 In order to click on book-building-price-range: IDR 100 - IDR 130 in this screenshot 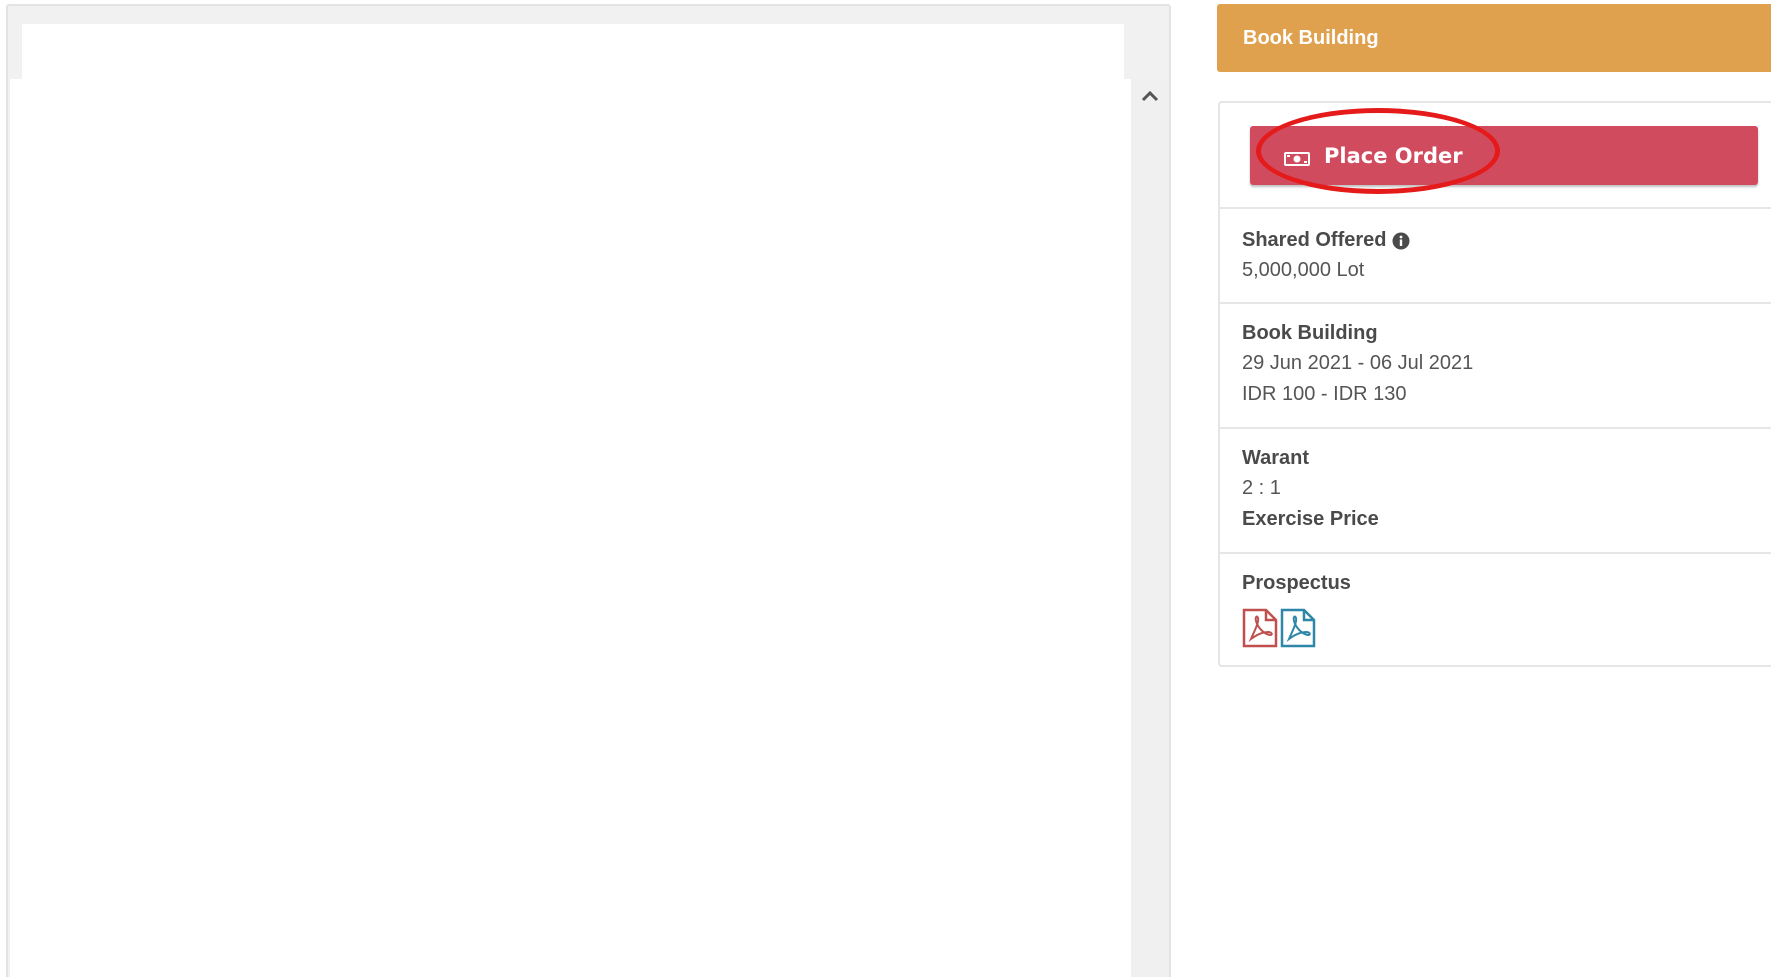, I will do `click(1324, 394)`.